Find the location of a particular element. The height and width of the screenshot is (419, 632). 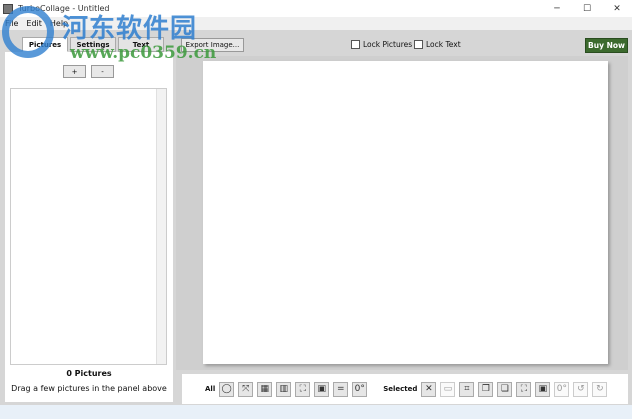

lock-text-label: Lock Text is located at coordinates (443, 44).